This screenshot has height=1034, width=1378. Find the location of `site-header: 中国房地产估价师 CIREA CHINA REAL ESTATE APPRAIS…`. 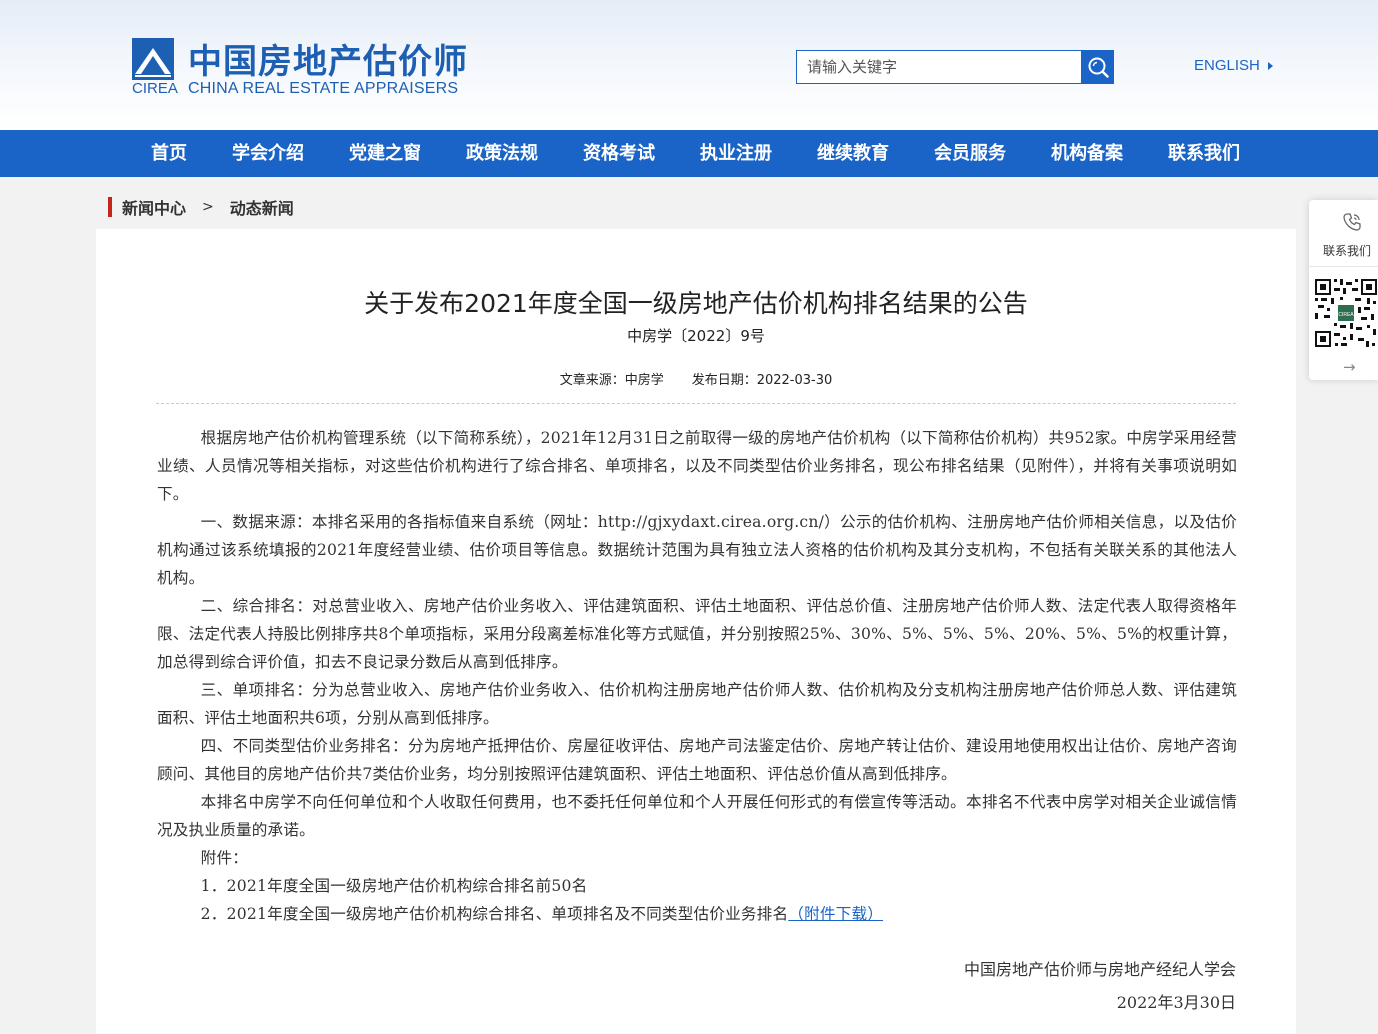

site-header: 中国房地产估价师 CIREA CHINA REAL ESTATE APPRAIS… is located at coordinates (689, 65).